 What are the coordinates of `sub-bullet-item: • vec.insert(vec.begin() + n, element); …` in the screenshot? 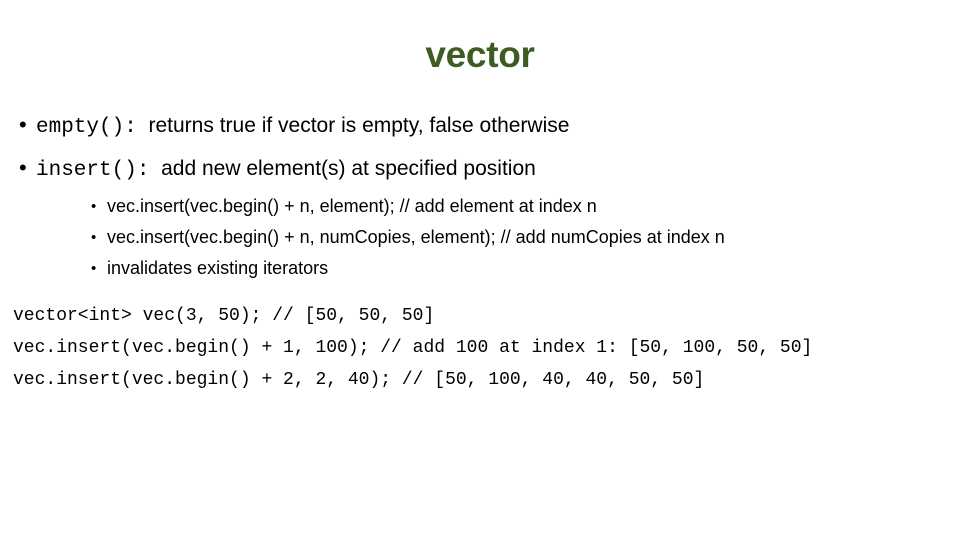 It's located at (498, 206).